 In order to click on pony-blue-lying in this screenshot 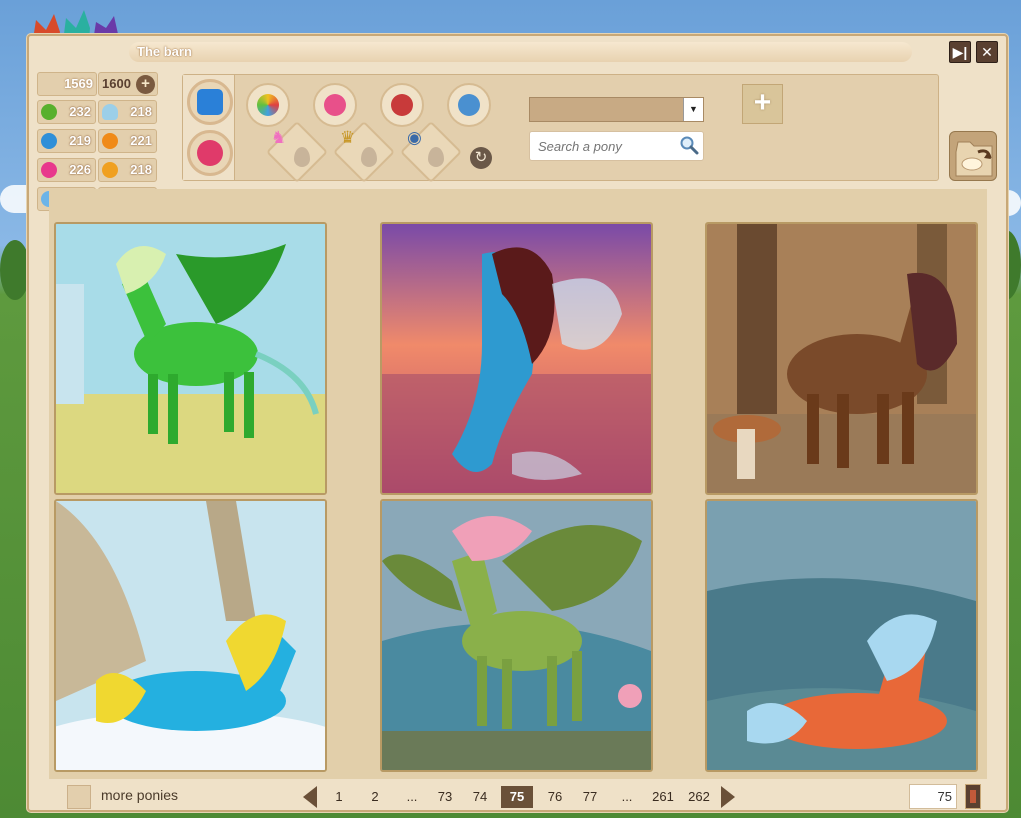, I will do `click(190, 635)`.